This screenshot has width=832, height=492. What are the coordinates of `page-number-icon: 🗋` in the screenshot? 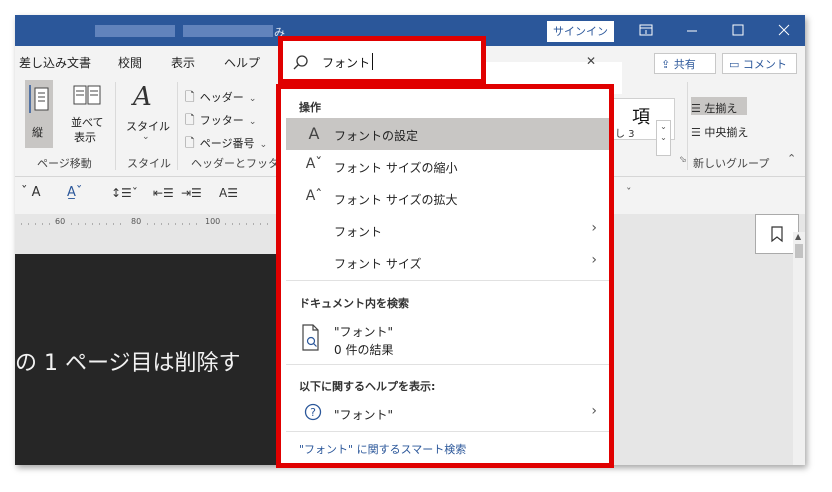 It's located at (190, 143).